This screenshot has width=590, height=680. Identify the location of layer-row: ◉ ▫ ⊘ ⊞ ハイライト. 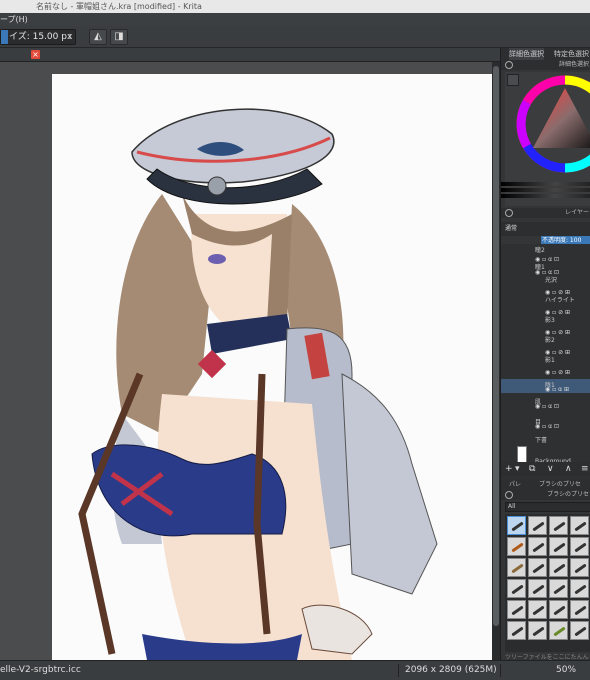
(545, 296).